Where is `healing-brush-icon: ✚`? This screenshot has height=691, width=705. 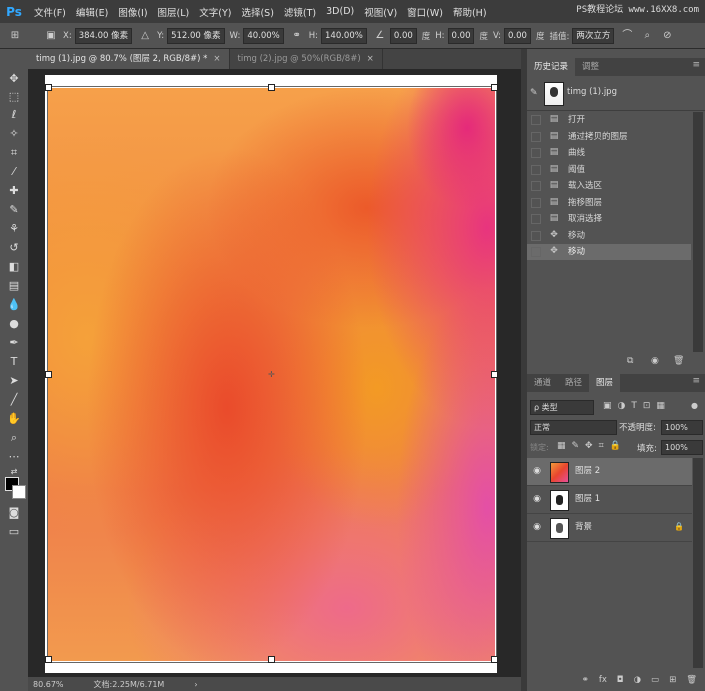 healing-brush-icon: ✚ is located at coordinates (14, 191).